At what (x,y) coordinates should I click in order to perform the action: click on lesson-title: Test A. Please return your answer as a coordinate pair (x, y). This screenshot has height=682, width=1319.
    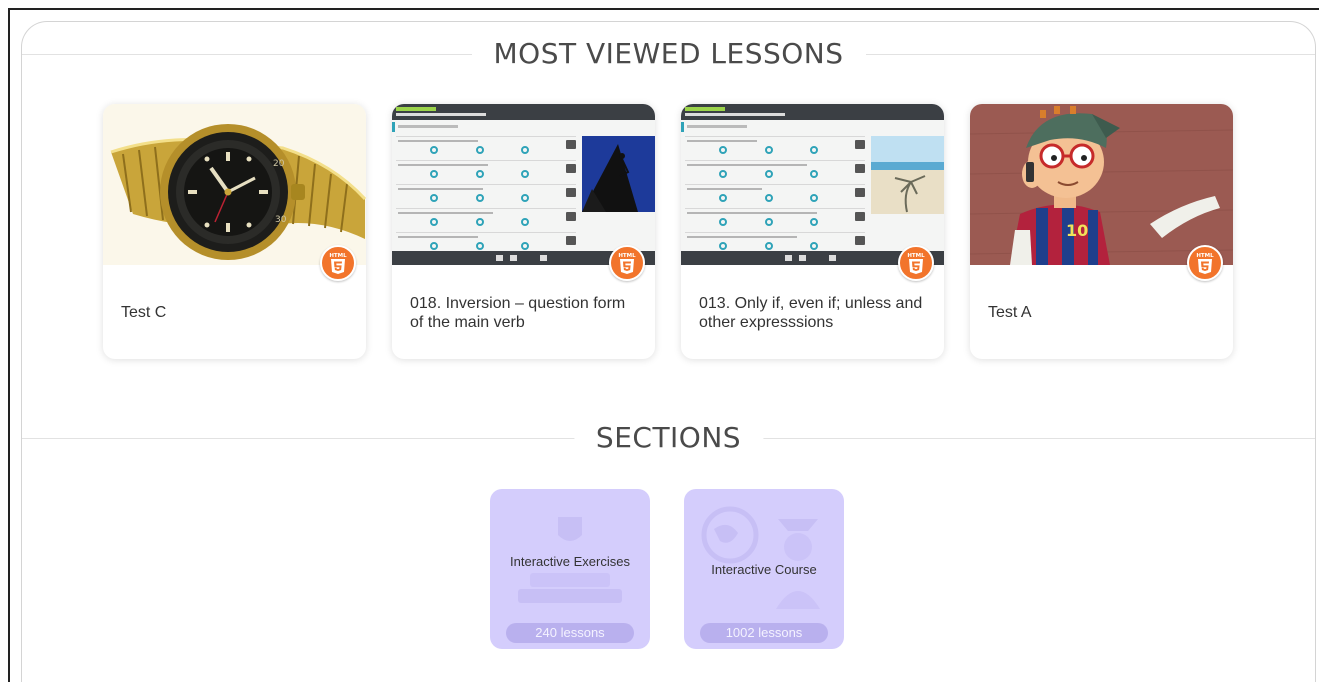
    Looking at the image, I should click on (1103, 312).